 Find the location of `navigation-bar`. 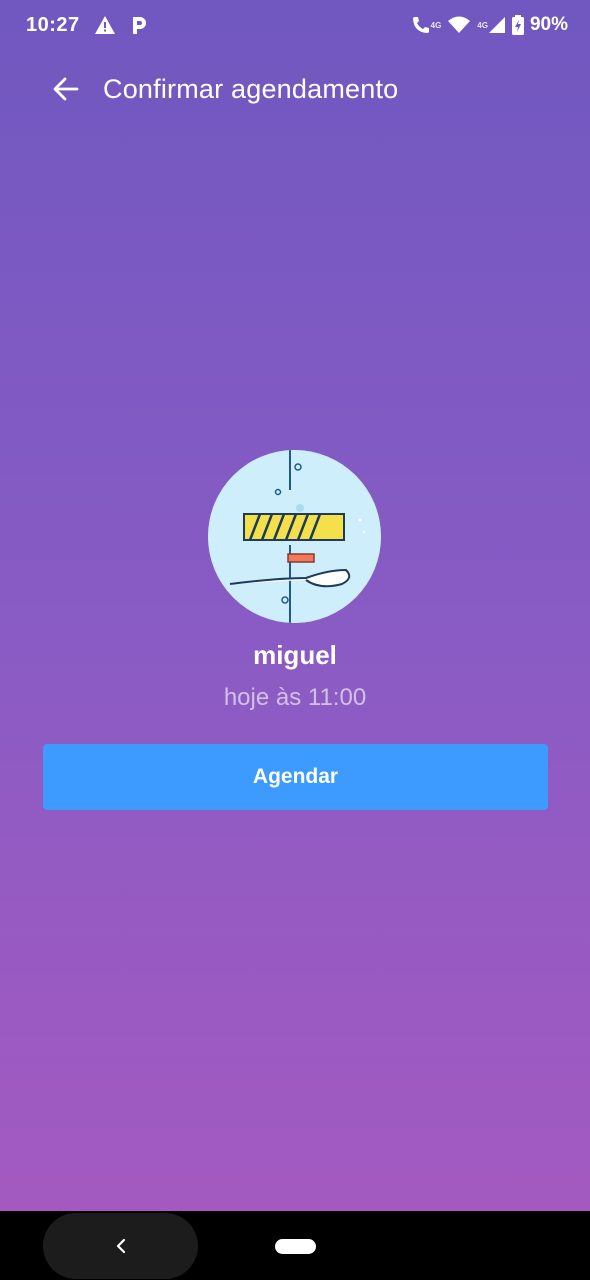

navigation-bar is located at coordinates (295, 1245).